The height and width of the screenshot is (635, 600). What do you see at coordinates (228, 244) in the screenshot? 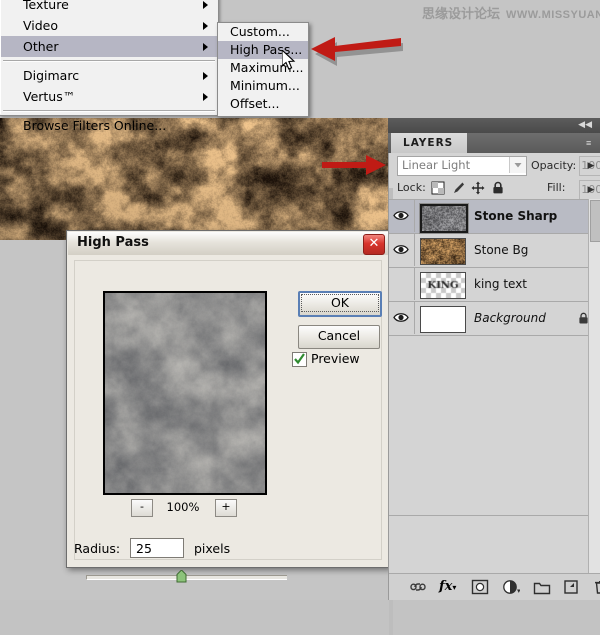
I see `dialog-title-bar: High Pass ✕` at bounding box center [228, 244].